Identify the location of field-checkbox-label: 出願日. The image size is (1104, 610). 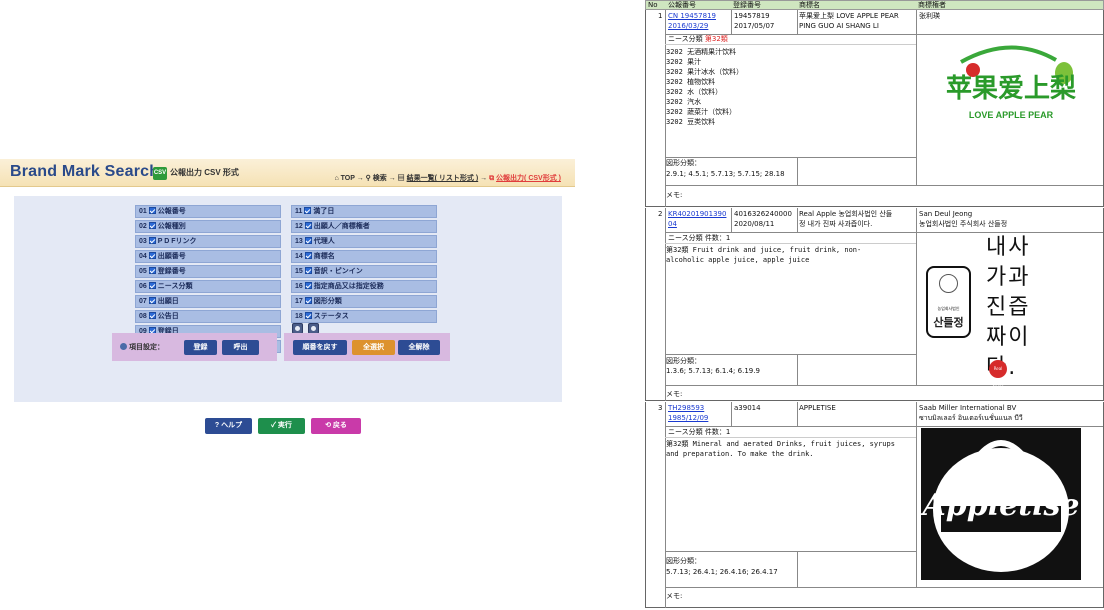
(168, 301).